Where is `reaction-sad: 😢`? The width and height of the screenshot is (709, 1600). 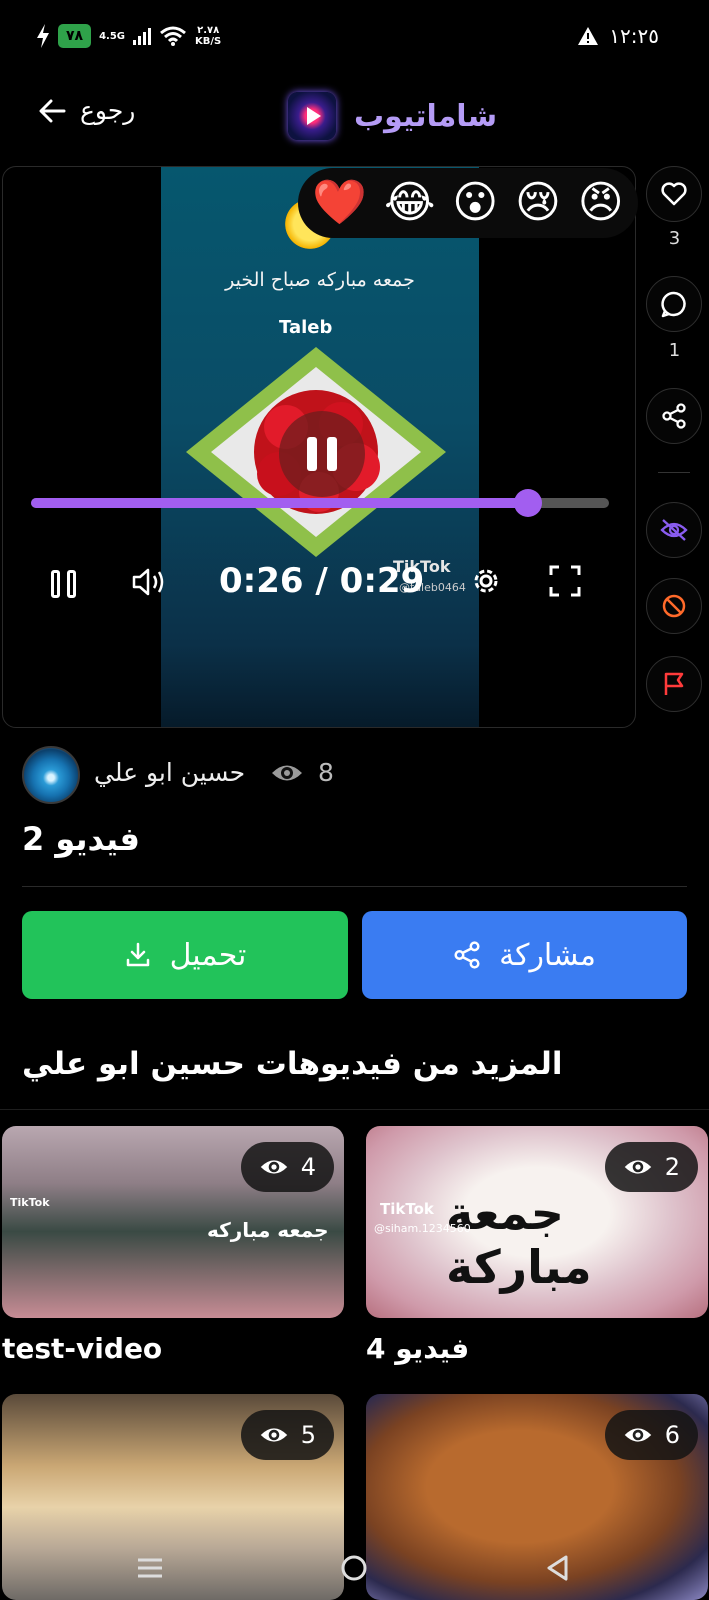
reaction-sad: 😢 is located at coordinates (538, 203).